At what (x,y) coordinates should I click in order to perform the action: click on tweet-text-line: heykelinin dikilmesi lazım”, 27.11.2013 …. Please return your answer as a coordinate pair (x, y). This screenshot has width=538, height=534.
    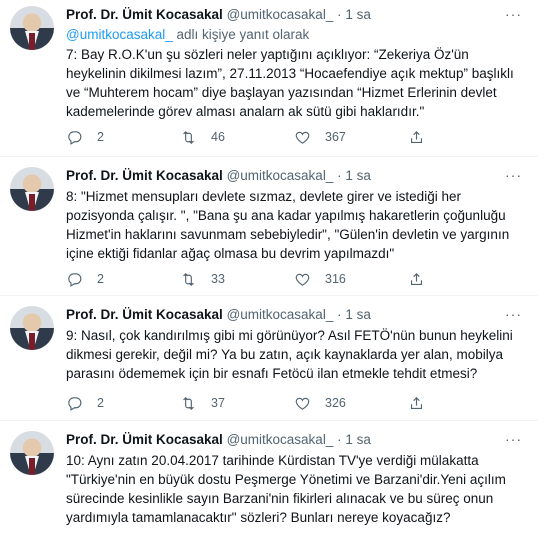
    Looking at the image, I should click on (290, 73).